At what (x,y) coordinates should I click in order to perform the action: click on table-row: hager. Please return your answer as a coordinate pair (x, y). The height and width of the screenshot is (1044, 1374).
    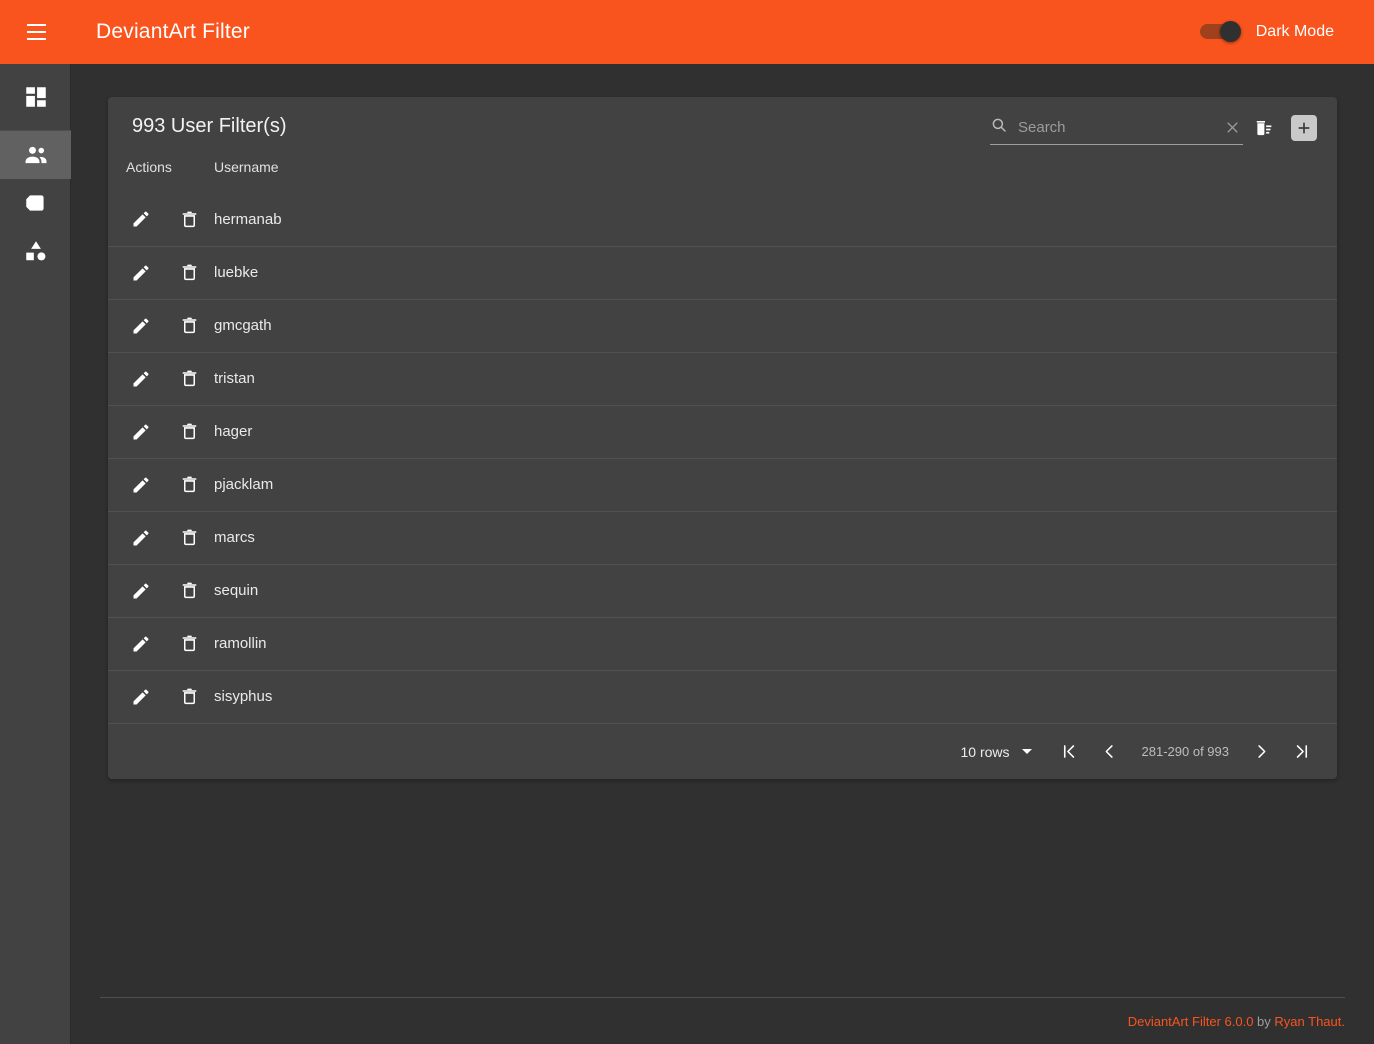
    Looking at the image, I should click on (722, 431).